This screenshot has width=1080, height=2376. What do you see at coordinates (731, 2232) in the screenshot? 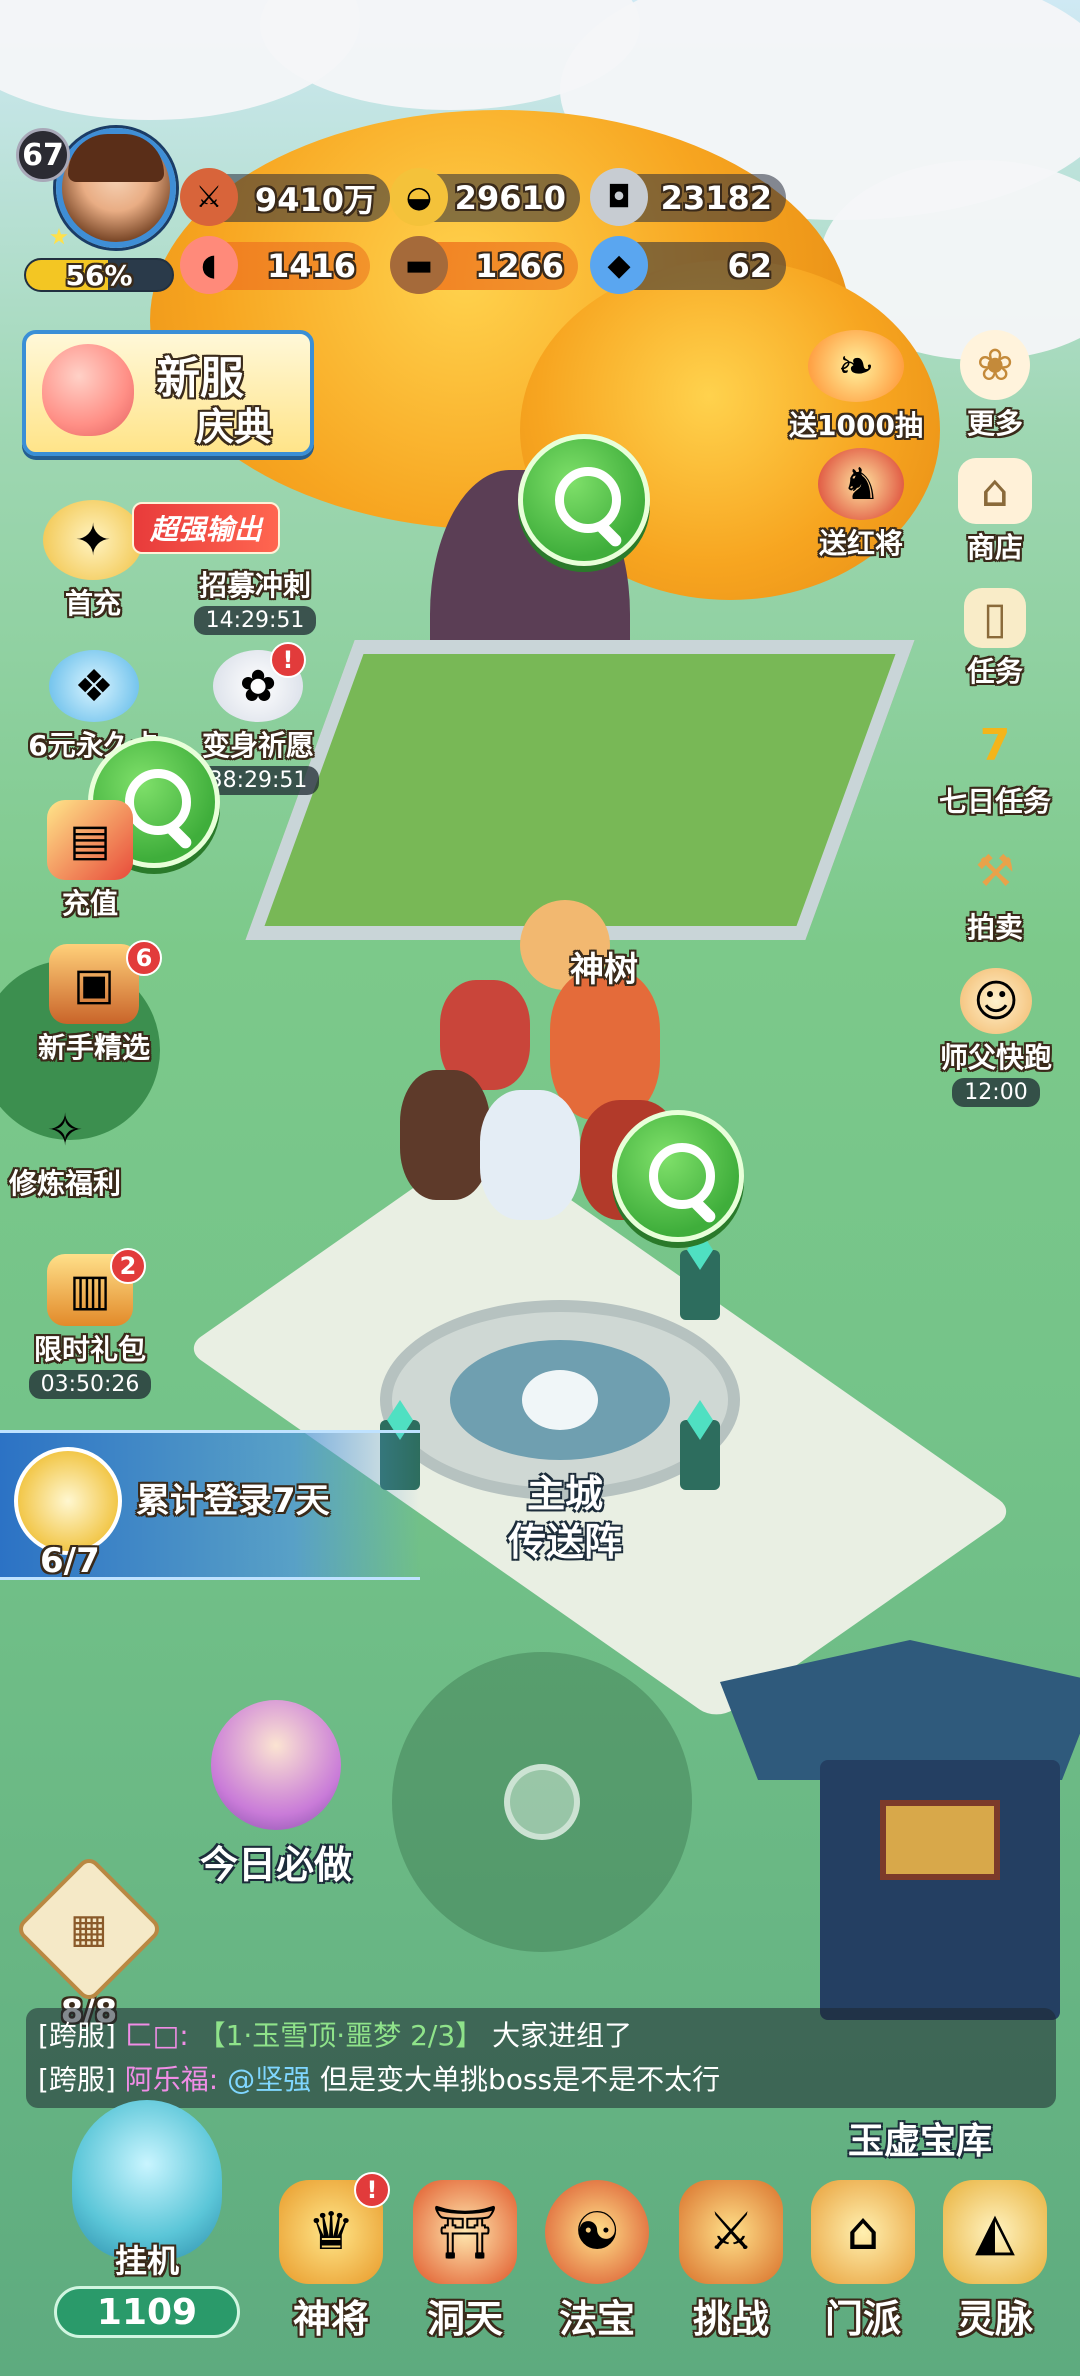
I see `sword-shield-icon: ⚔` at bounding box center [731, 2232].